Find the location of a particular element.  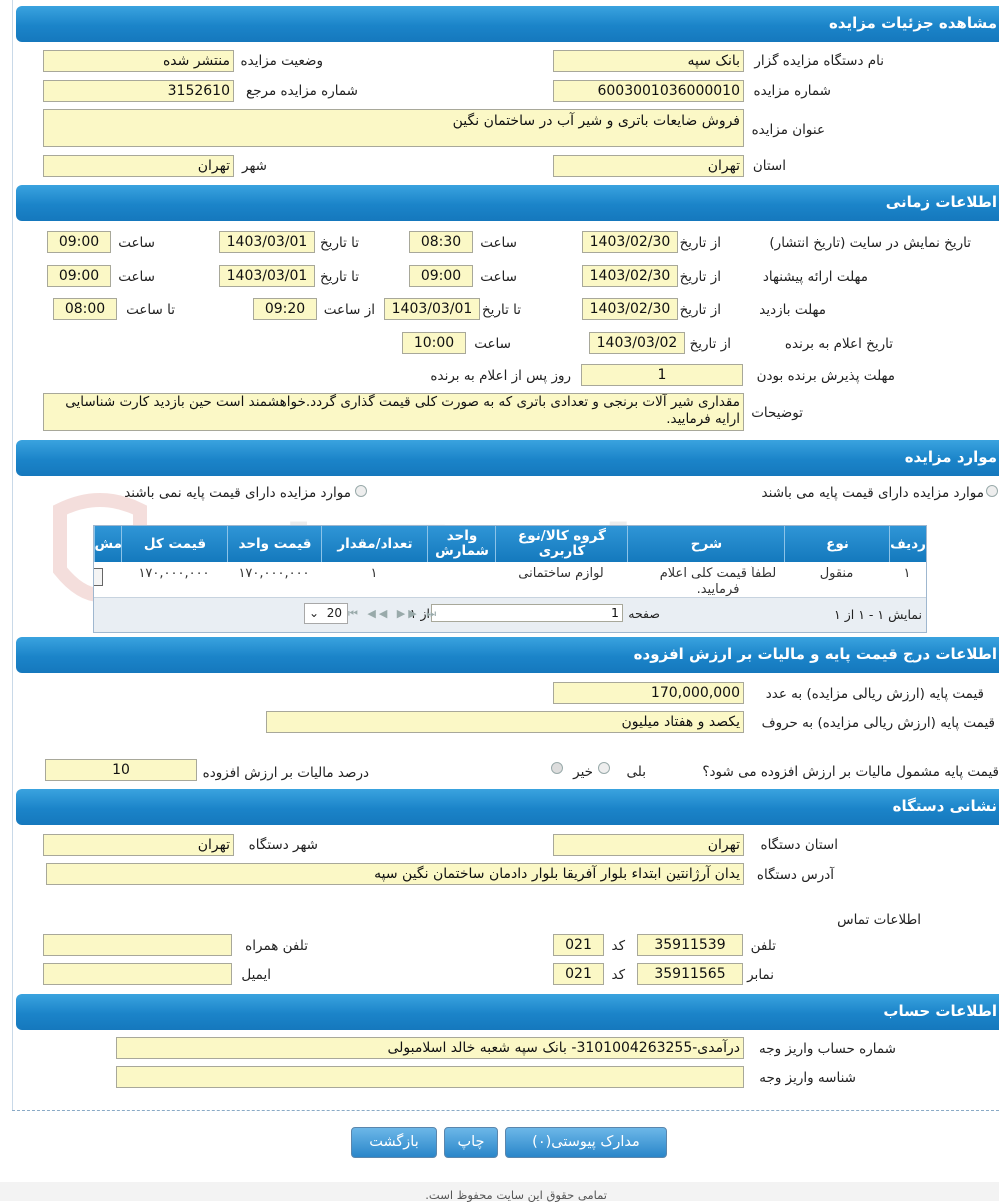

pager-nav-icons: ⏮ ◀◀ ▶▶ ⏭ is located at coordinates (393, 614).